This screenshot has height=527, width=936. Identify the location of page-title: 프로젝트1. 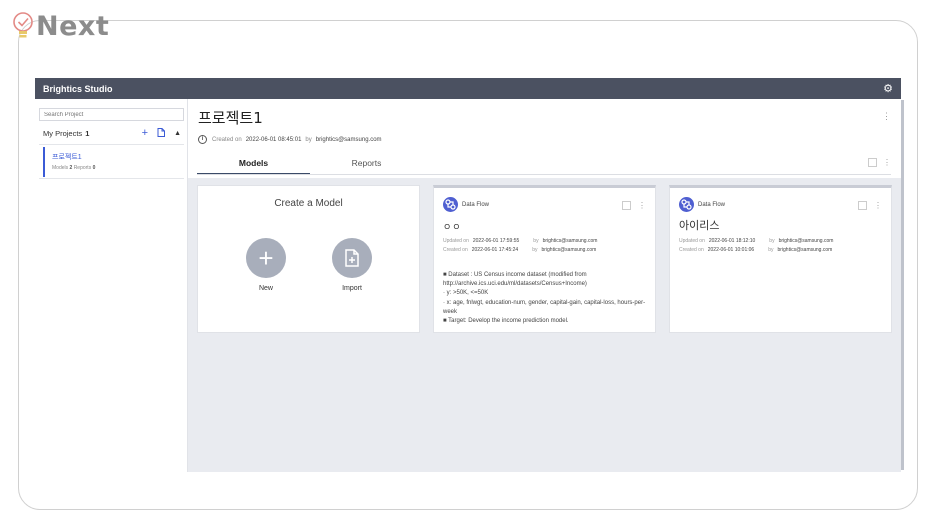
(230, 118).